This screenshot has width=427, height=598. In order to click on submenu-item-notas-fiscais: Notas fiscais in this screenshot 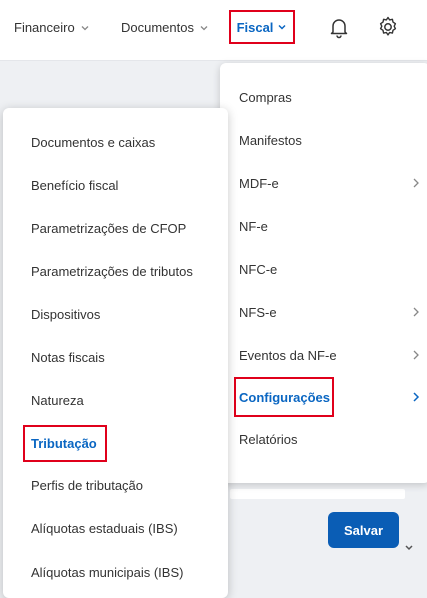, I will do `click(68, 357)`.